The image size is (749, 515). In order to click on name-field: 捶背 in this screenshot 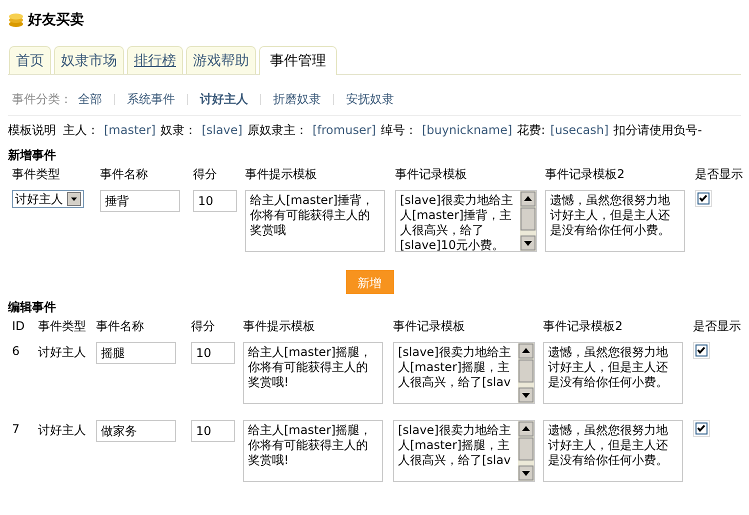, I will do `click(140, 201)`.